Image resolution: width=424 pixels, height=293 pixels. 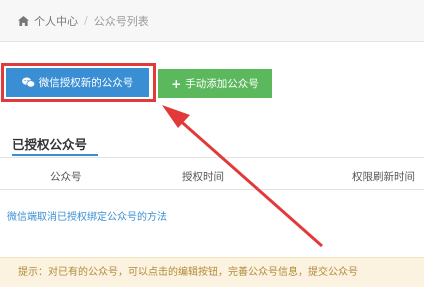 I want to click on tip-message: 提示：对已有的公众号，可以点击的编辑按钮，完善公众号信息，提交公众号, so click(x=212, y=272).